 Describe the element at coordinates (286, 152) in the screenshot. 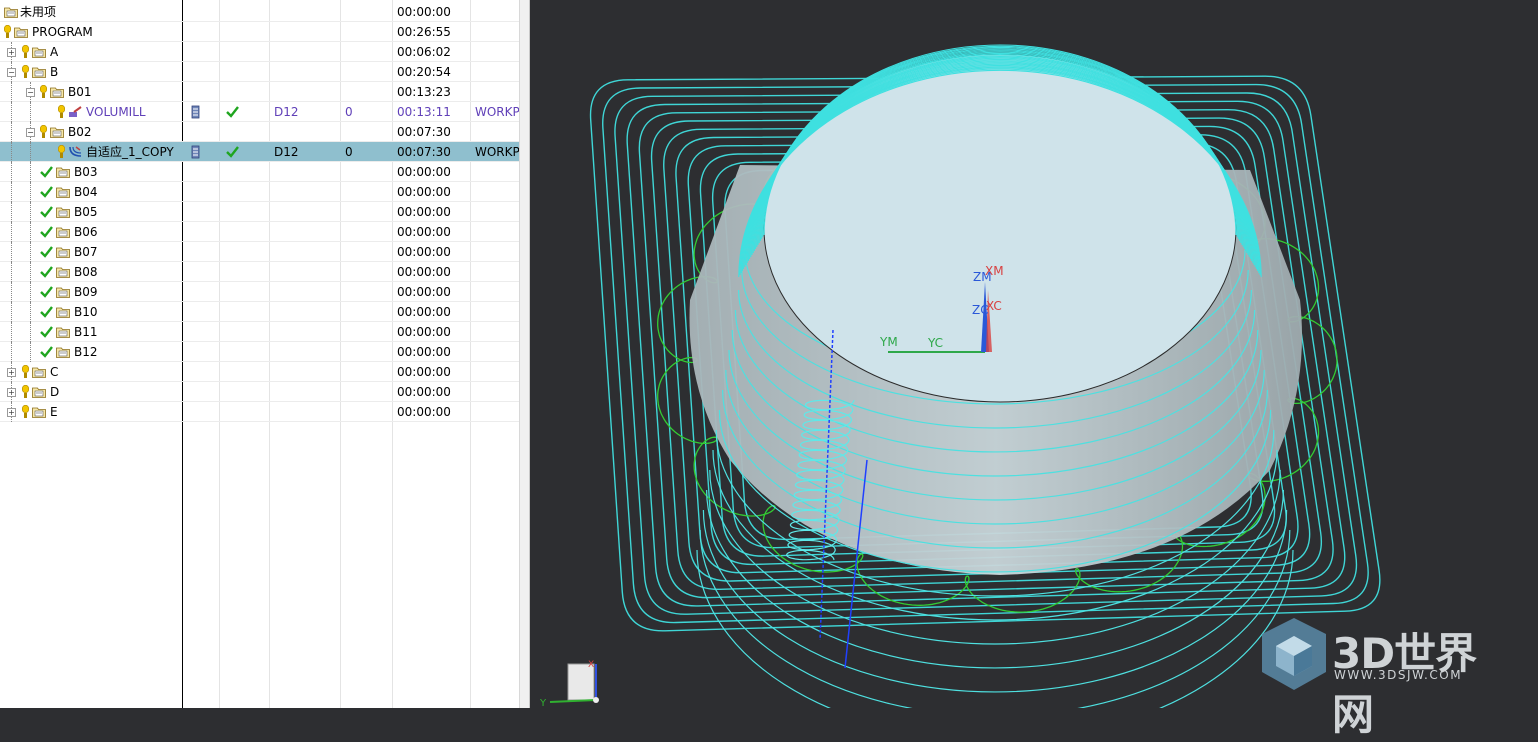

I see `tool-cell: D12` at that location.